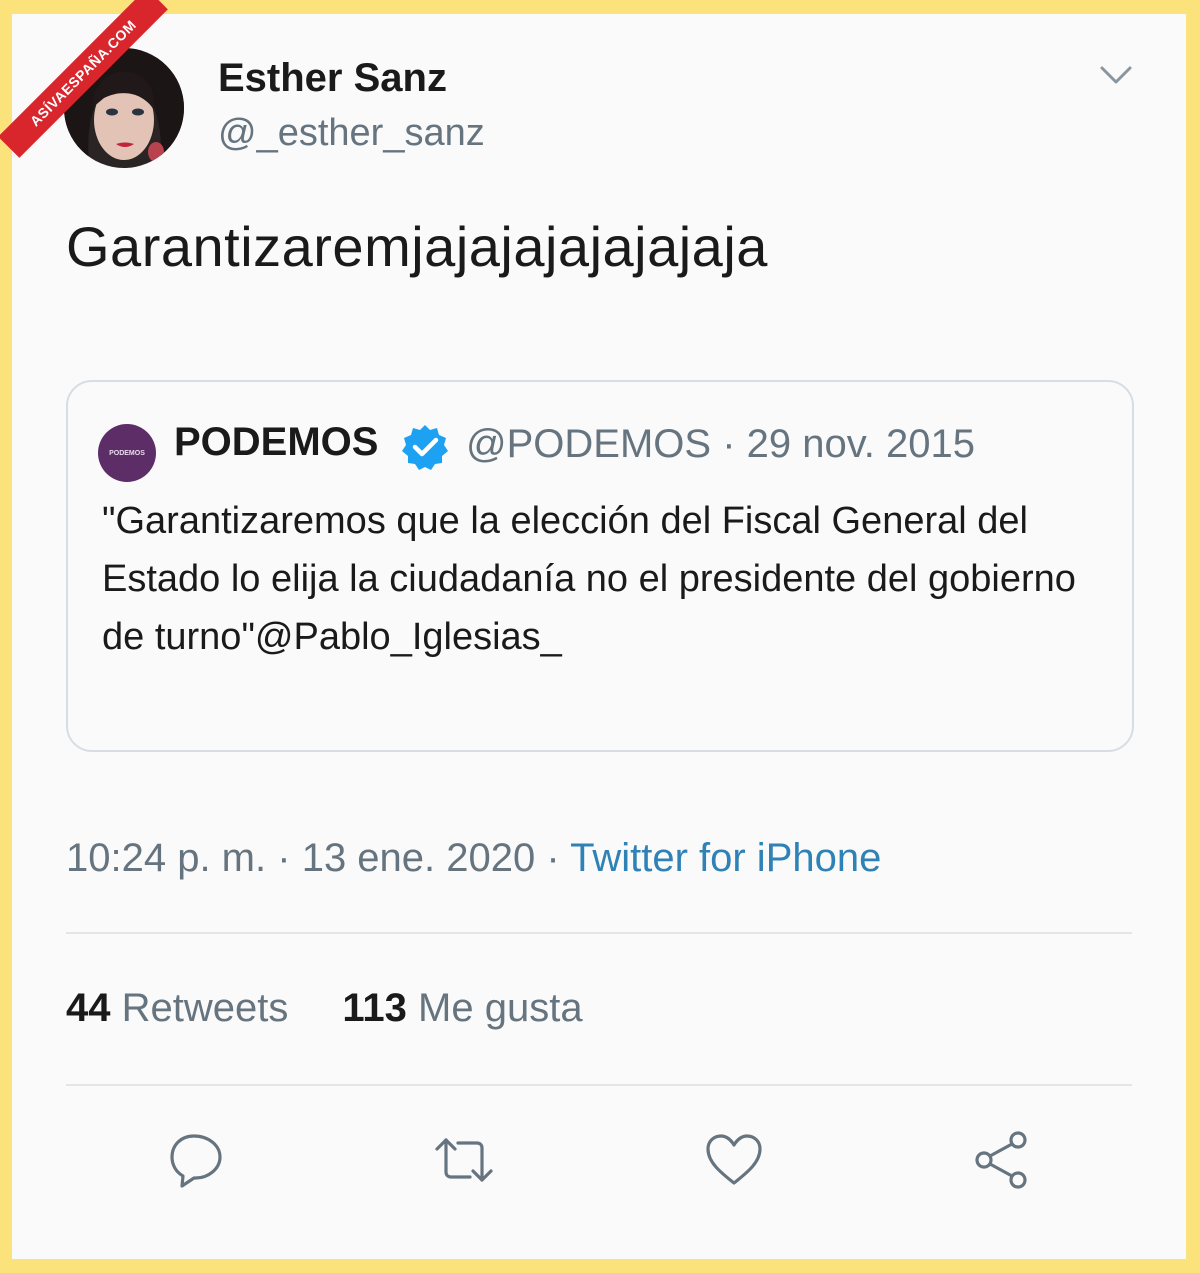 The width and height of the screenshot is (1200, 1273). What do you see at coordinates (1002, 1160) in the screenshot?
I see `share-icon` at bounding box center [1002, 1160].